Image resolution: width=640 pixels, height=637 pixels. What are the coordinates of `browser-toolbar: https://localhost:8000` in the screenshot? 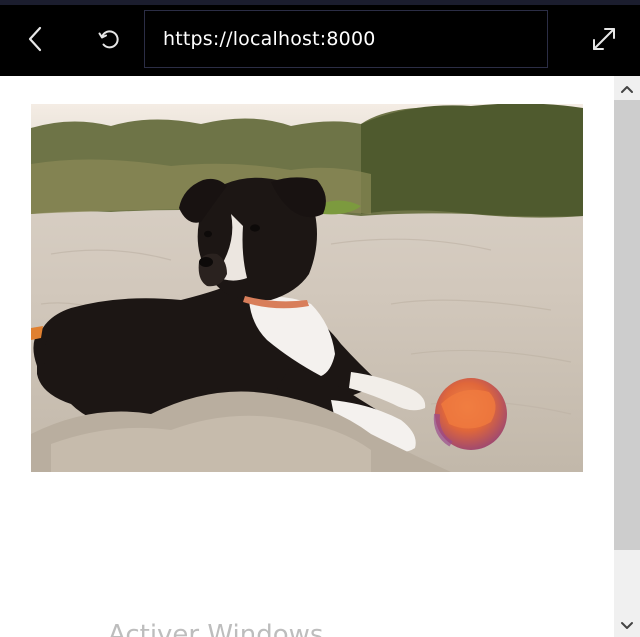 It's located at (320, 38).